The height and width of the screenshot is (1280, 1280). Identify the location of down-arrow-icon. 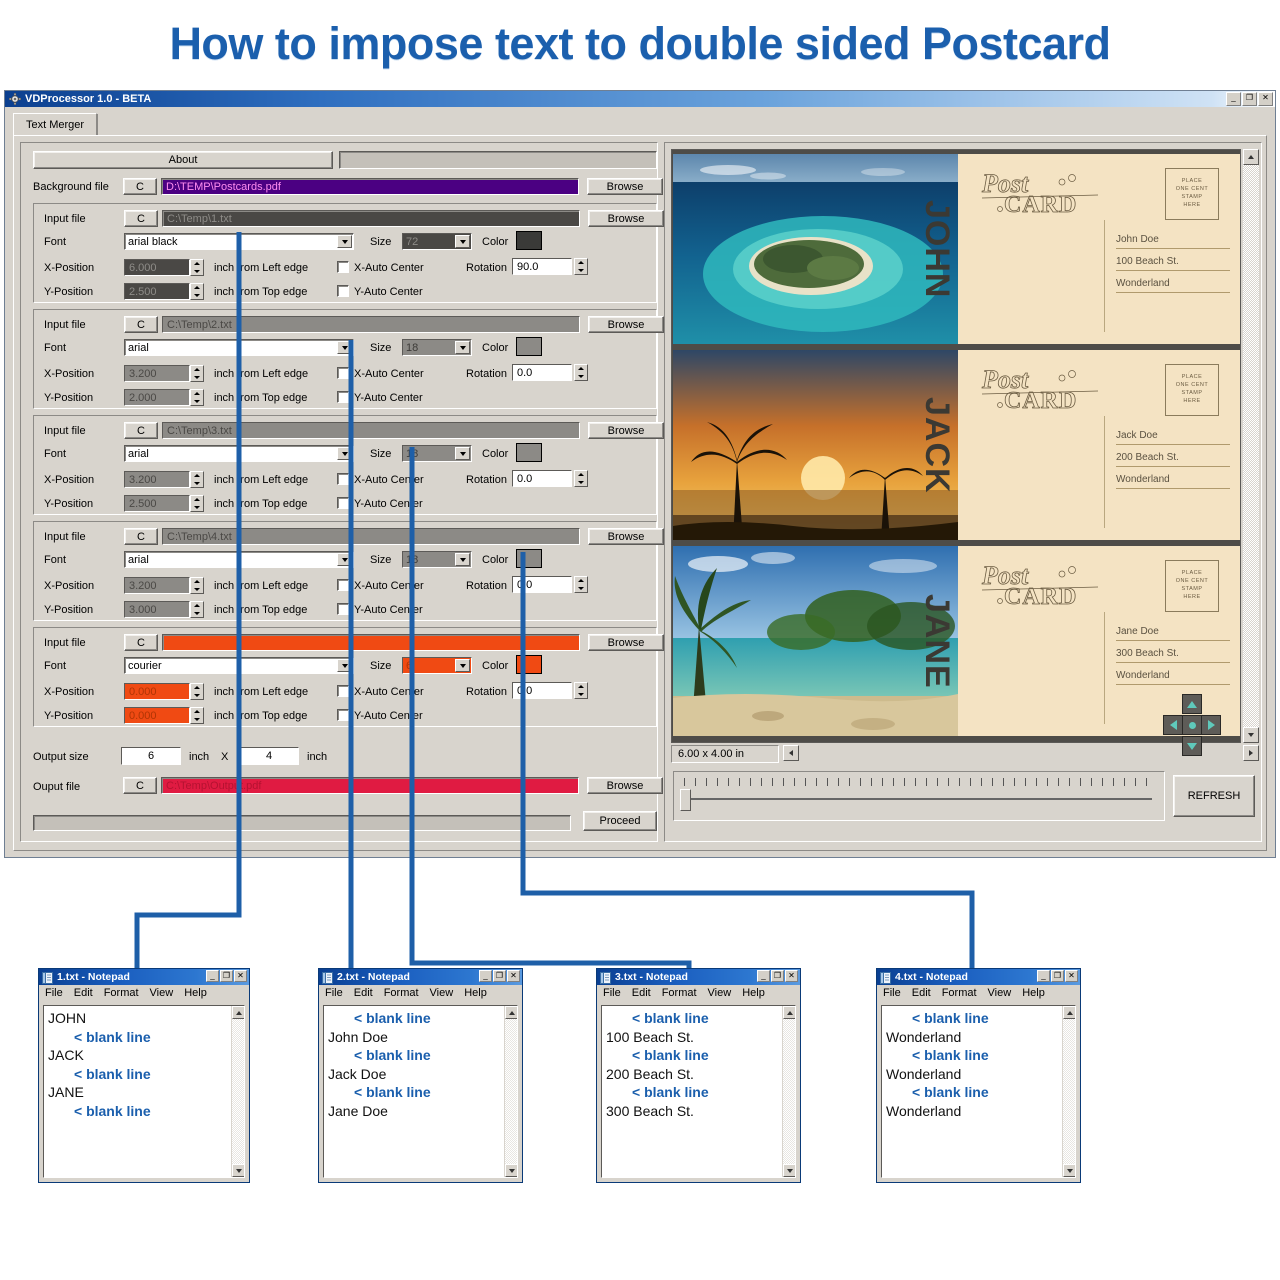
(1192, 746).